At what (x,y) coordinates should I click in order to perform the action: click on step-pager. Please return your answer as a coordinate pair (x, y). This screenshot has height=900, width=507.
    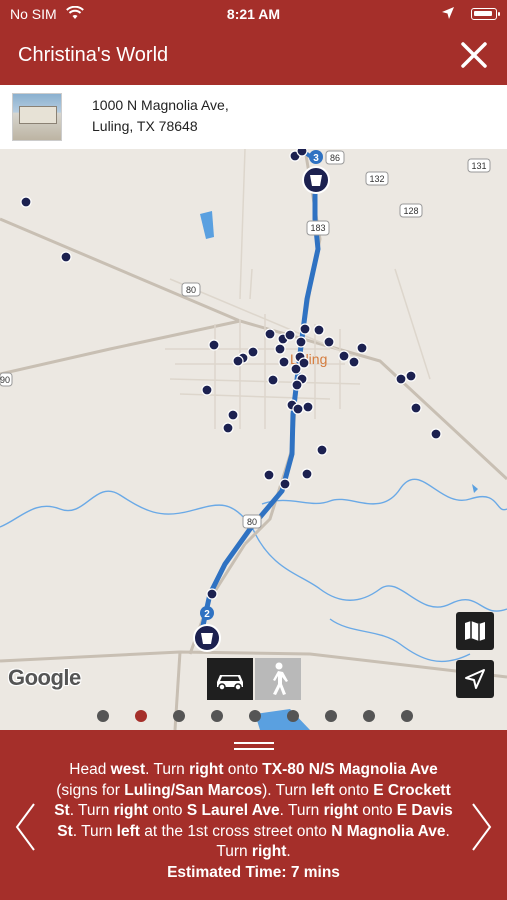
    Looking at the image, I should click on (253, 717).